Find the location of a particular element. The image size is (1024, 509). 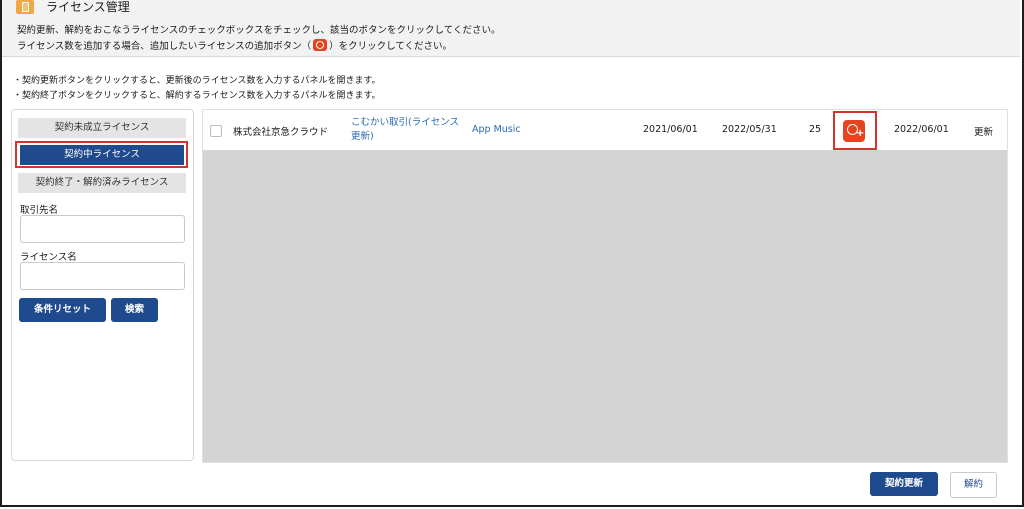

next-date: 2022/06/01 is located at coordinates (921, 129).